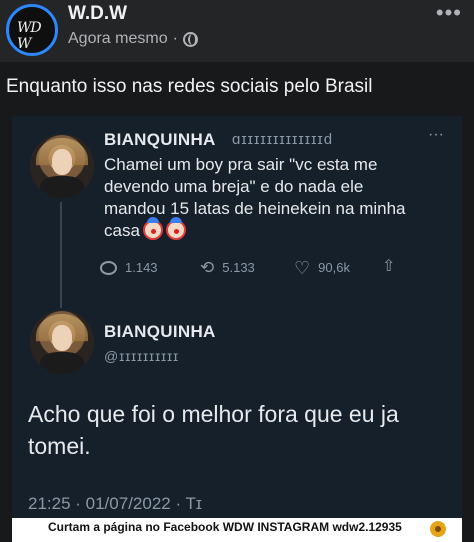 Image resolution: width=474 pixels, height=542 pixels. What do you see at coordinates (207, 267) in the screenshot?
I see `retweet-icon: ⟲` at bounding box center [207, 267].